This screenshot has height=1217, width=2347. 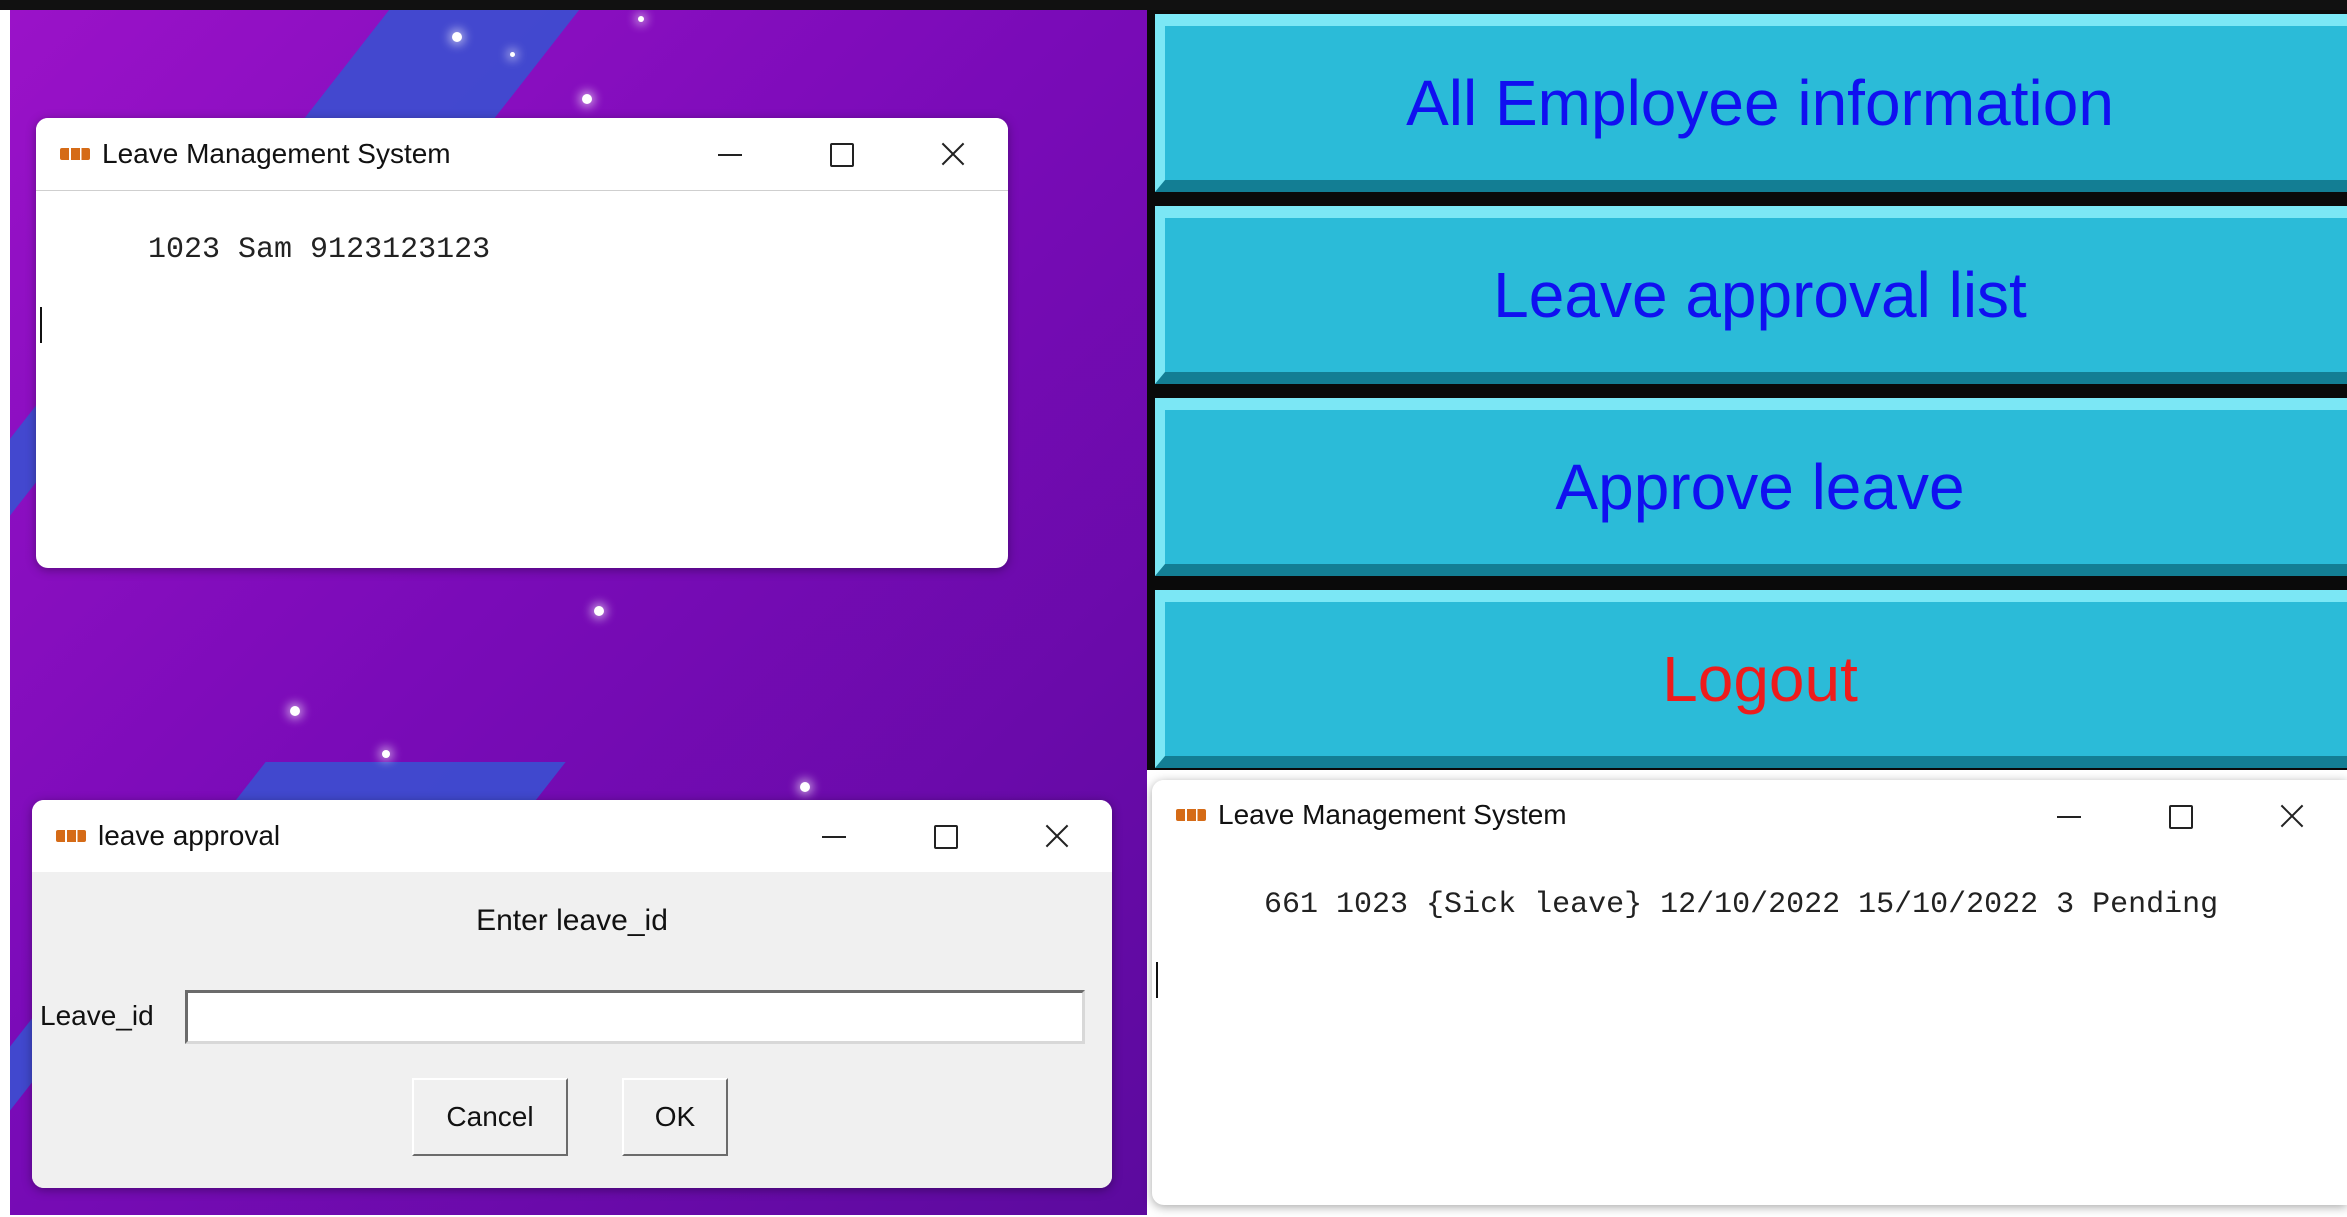 I want to click on all-employee-info-button: All Employee information, so click(x=1751, y=103).